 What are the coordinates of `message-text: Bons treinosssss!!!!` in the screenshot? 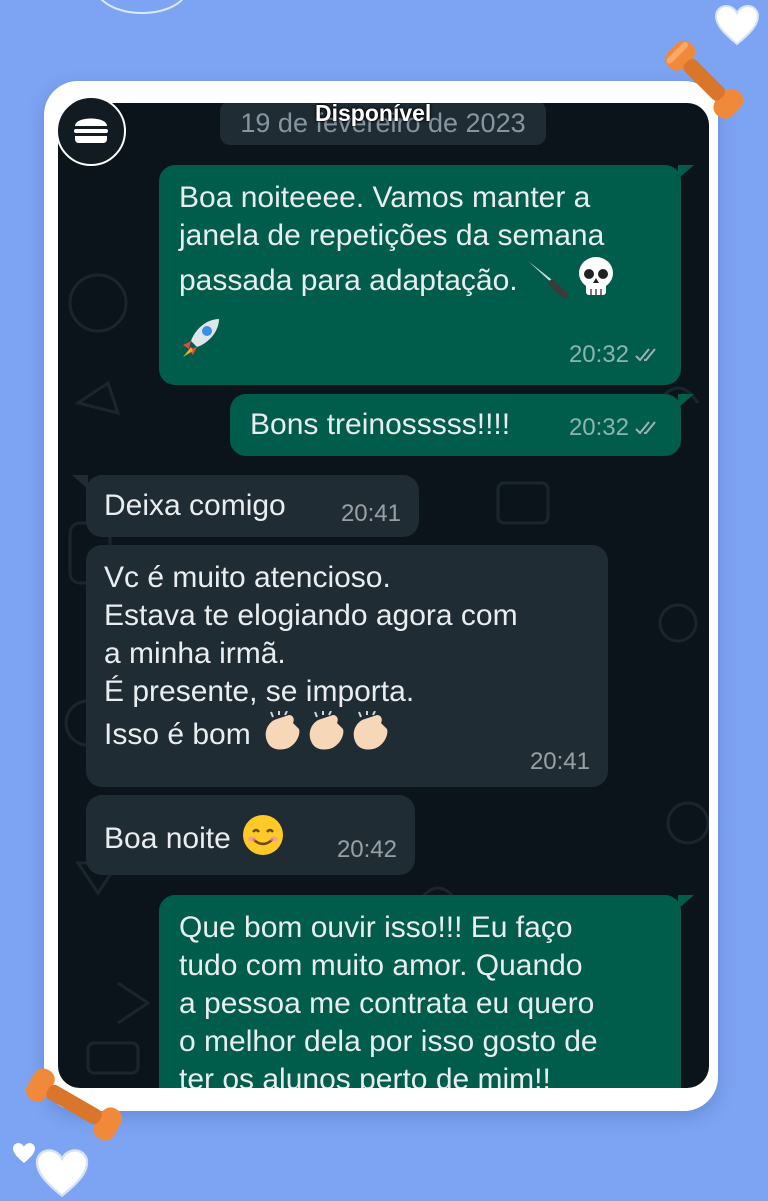 It's located at (380, 424).